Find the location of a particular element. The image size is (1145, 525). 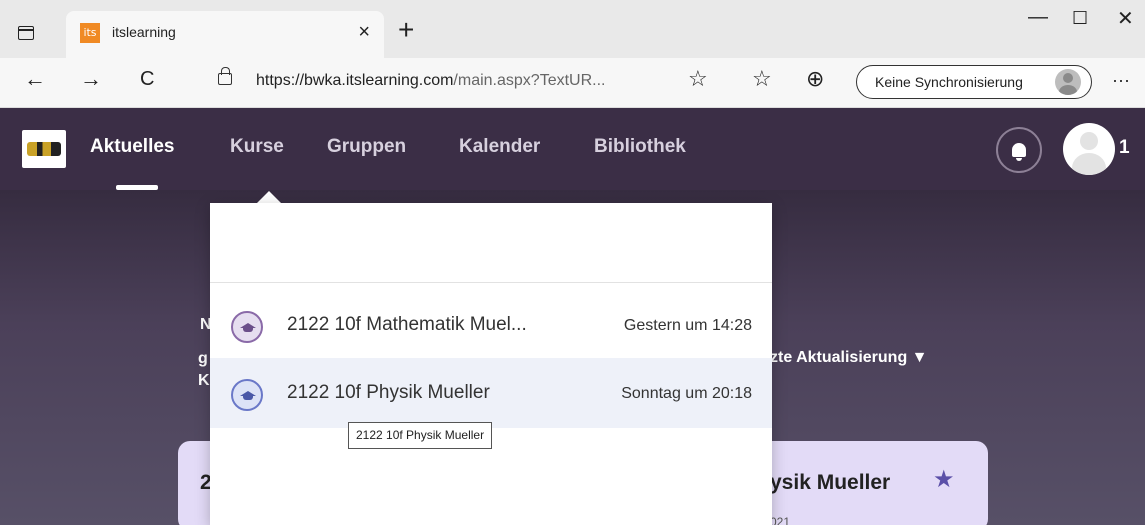

card-subtitle: 021 is located at coordinates (780, 520).